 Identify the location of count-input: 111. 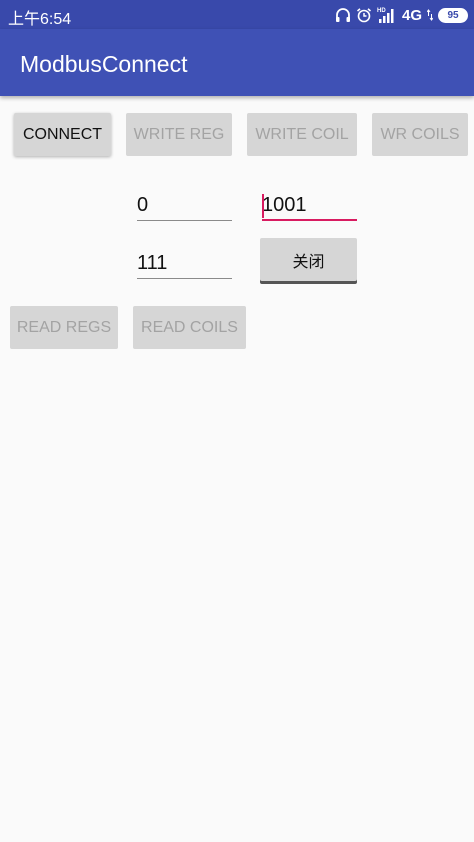
(184, 264).